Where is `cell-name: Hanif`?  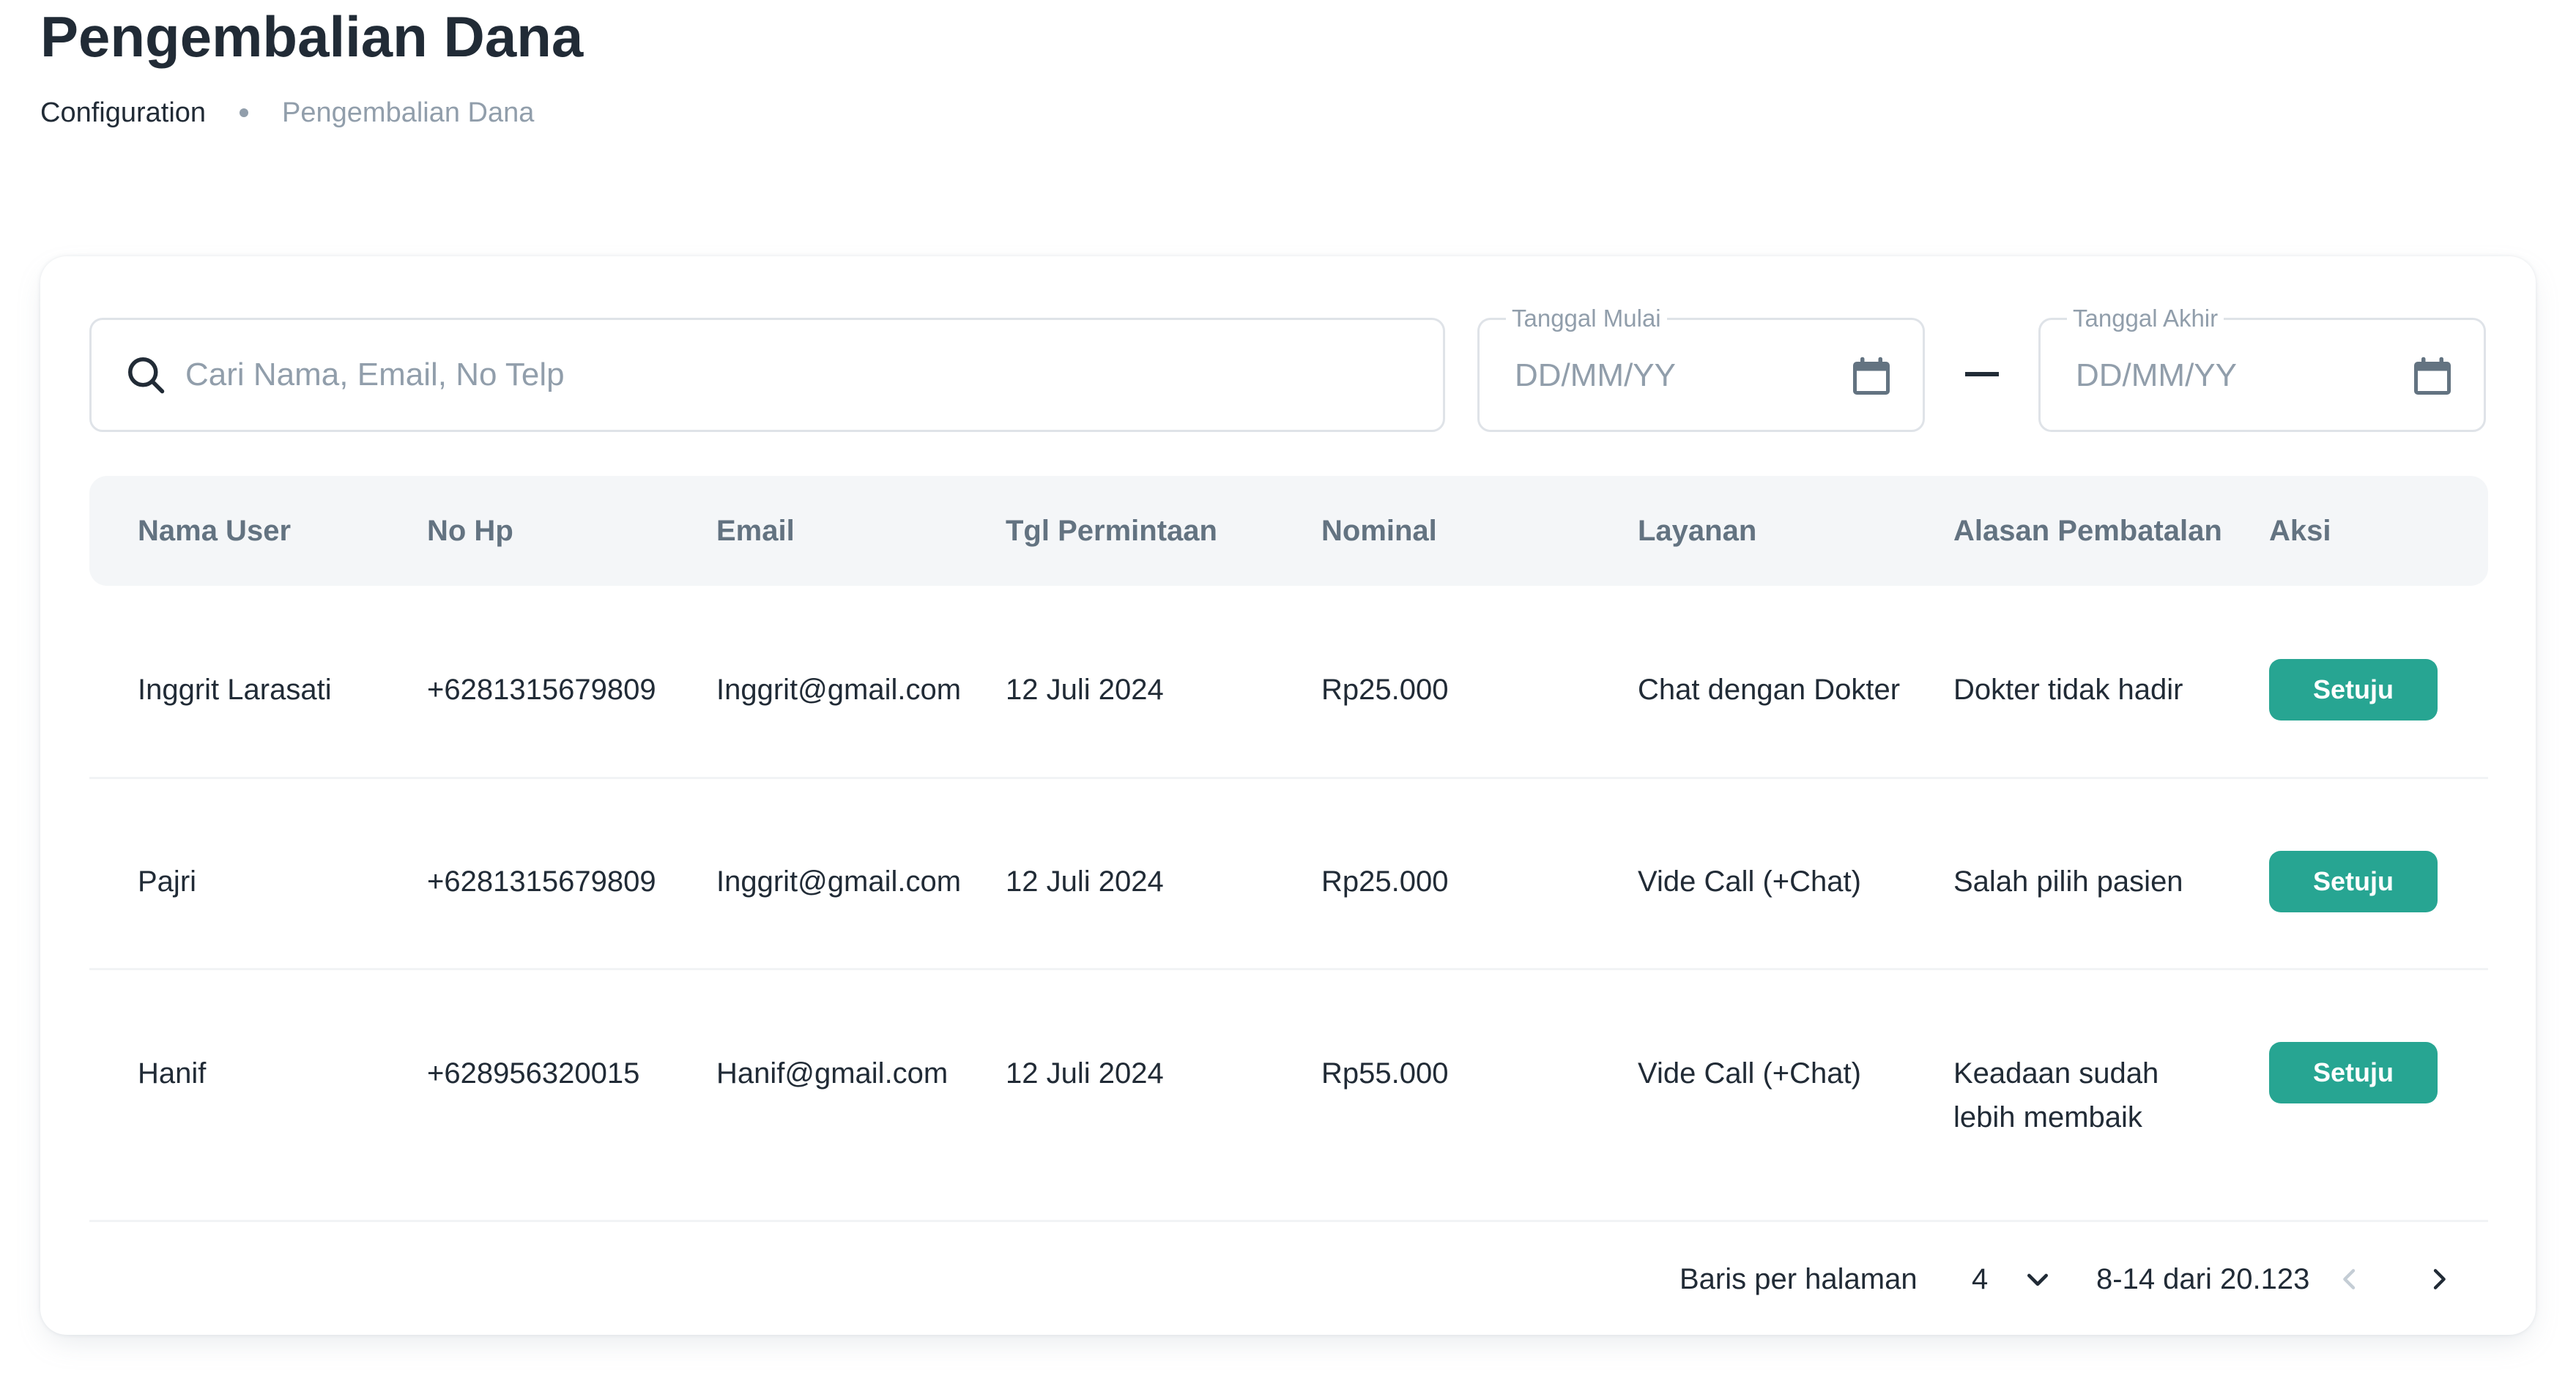 cell-name: Hanif is located at coordinates (172, 1073).